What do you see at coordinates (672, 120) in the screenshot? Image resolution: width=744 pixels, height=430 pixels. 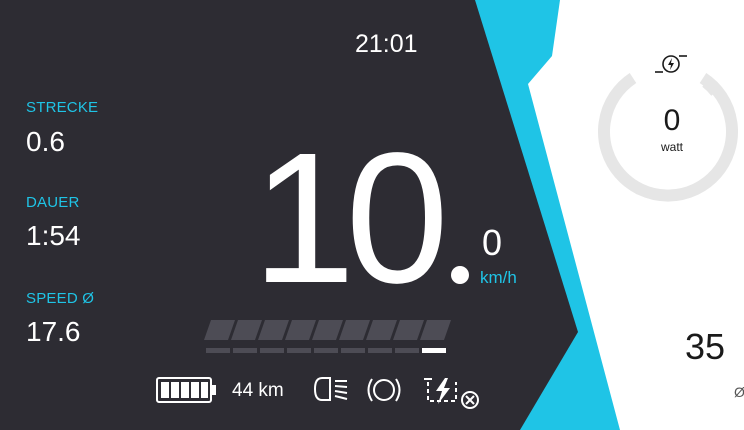 I see `power-value: 0` at bounding box center [672, 120].